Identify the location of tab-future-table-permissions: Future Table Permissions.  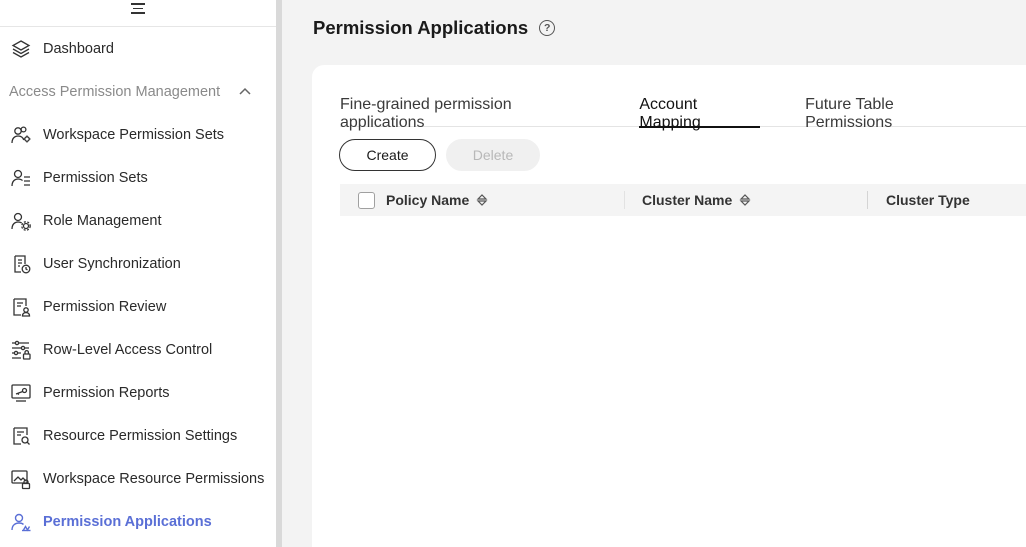
(893, 107).